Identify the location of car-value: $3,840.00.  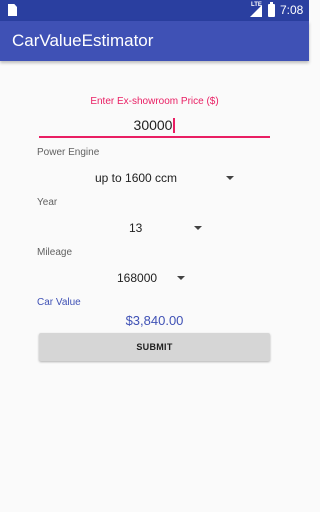
(154, 320).